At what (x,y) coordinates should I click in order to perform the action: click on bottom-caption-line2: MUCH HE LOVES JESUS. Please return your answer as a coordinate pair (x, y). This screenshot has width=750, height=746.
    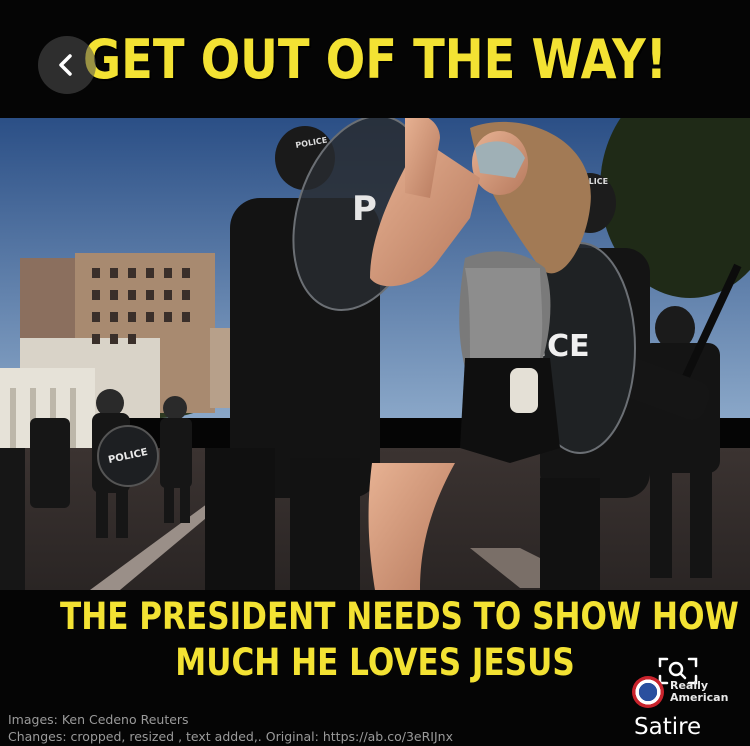
    Looking at the image, I should click on (375, 662).